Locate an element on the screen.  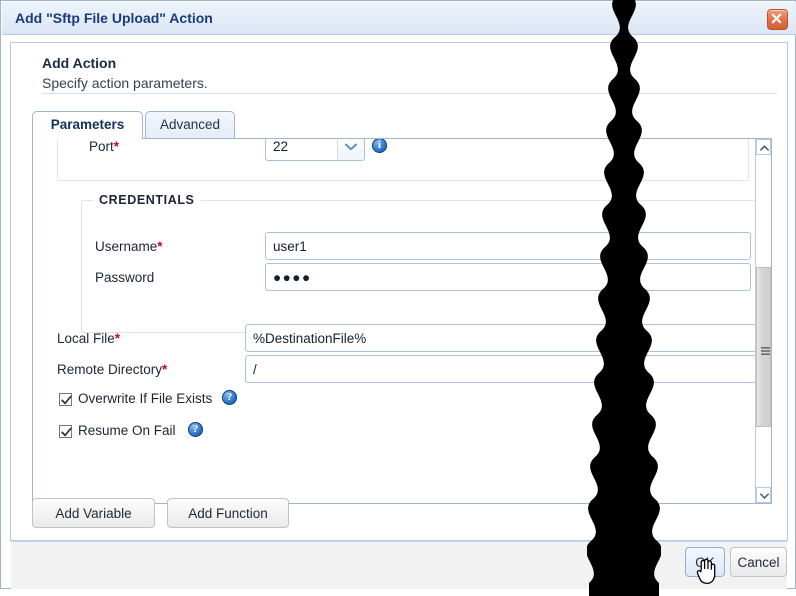
tab-strip: Parameters Advanced is located at coordinates (402, 125).